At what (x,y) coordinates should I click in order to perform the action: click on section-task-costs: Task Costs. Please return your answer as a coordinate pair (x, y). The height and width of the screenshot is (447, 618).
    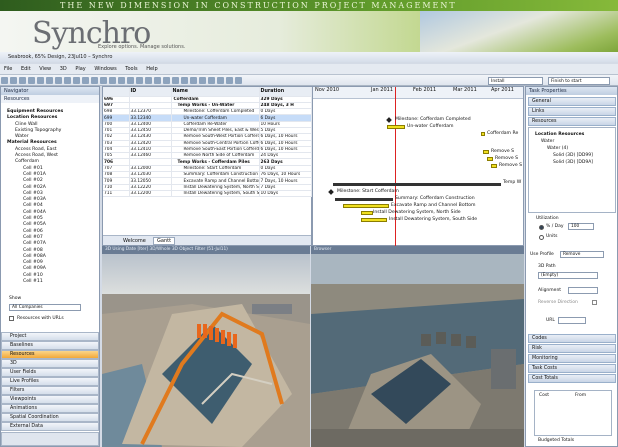
    Looking at the image, I should click on (572, 368).